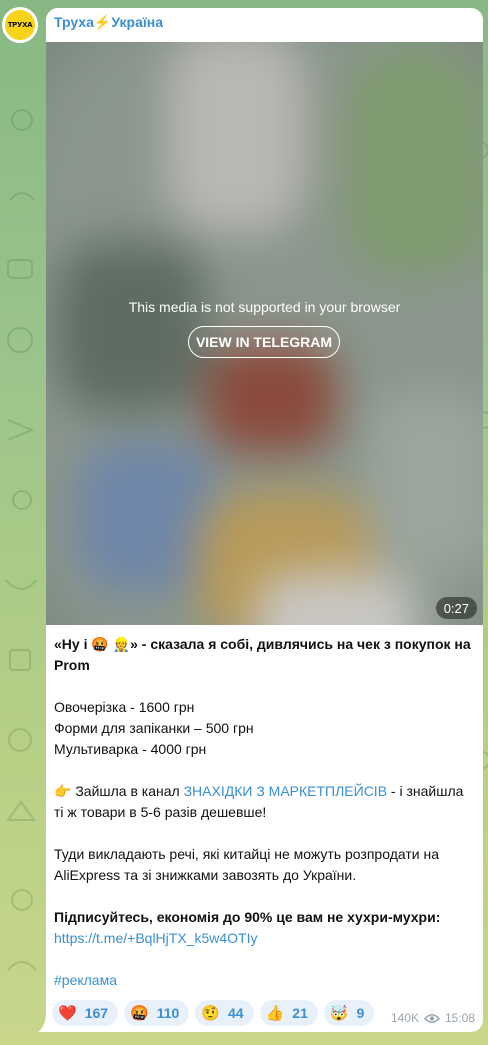  What do you see at coordinates (224, 1013) in the screenshot?
I see `reaction-skeptical: 🤨 44` at bounding box center [224, 1013].